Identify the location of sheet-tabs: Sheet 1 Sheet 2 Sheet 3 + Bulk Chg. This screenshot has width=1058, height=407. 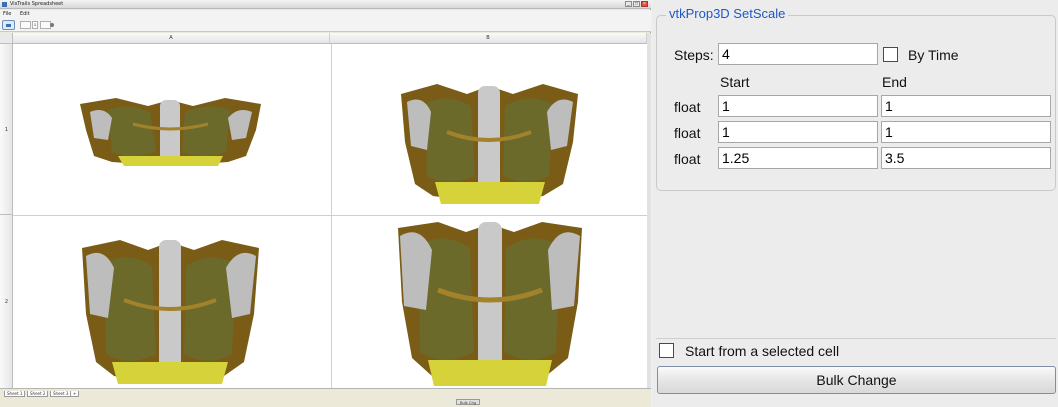
(325, 397).